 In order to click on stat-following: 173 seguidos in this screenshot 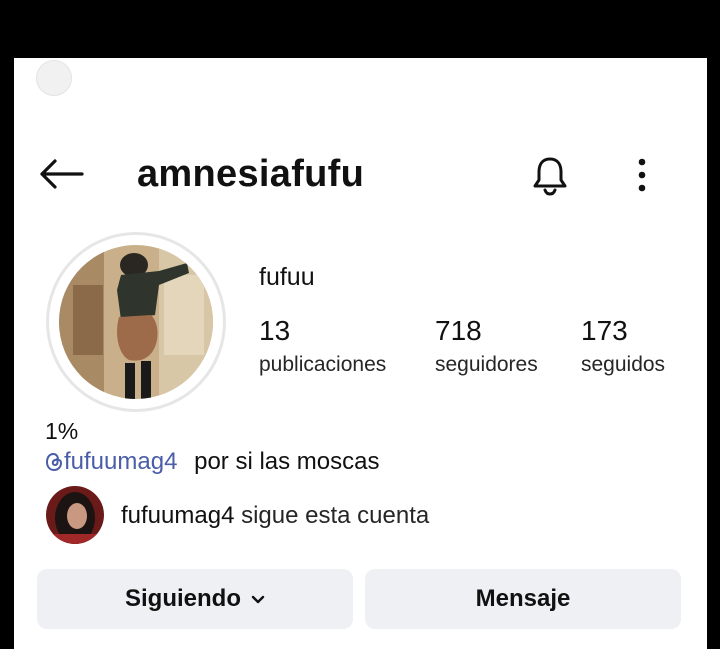, I will do `click(623, 347)`.